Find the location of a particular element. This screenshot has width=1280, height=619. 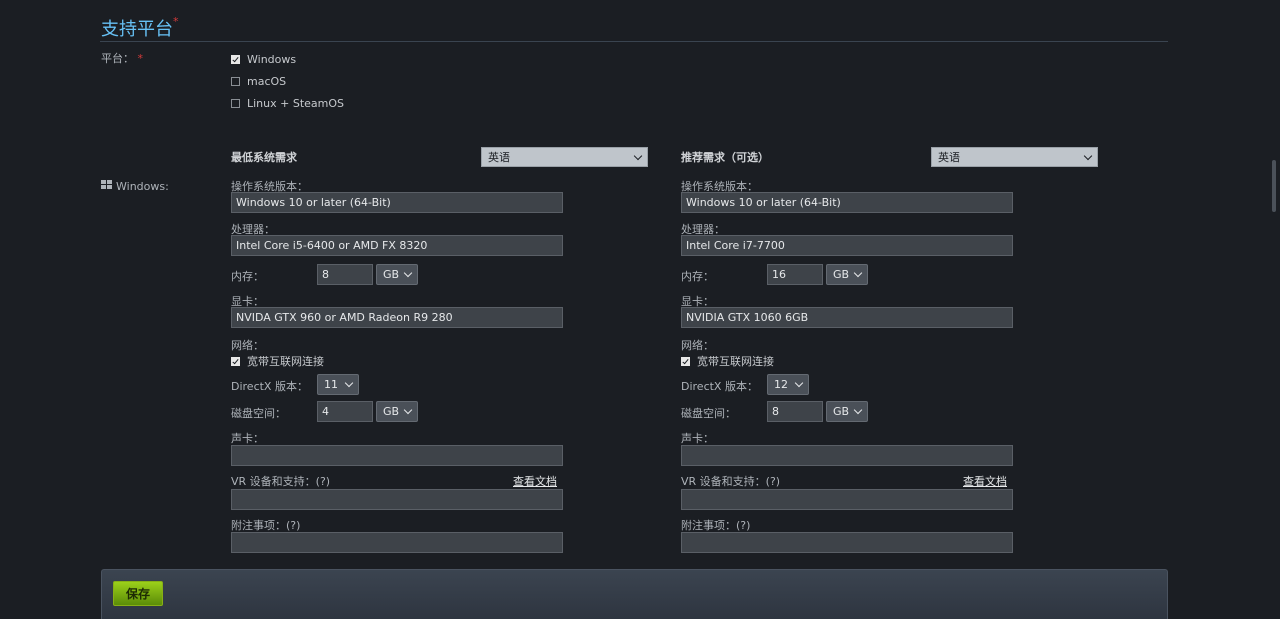

rec-network-checkbox: 宽带互联网连接 is located at coordinates (727, 361).